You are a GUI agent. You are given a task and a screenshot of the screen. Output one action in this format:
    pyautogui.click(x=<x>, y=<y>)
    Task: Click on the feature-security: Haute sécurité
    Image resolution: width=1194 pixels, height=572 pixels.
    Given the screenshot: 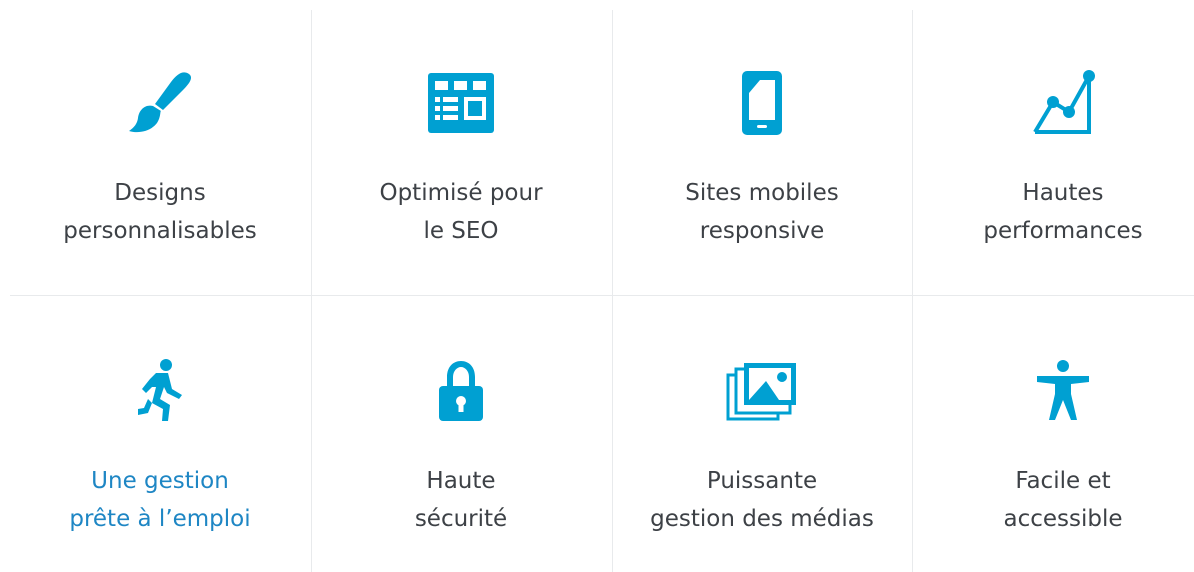 What is the action you would take?
    pyautogui.click(x=461, y=433)
    